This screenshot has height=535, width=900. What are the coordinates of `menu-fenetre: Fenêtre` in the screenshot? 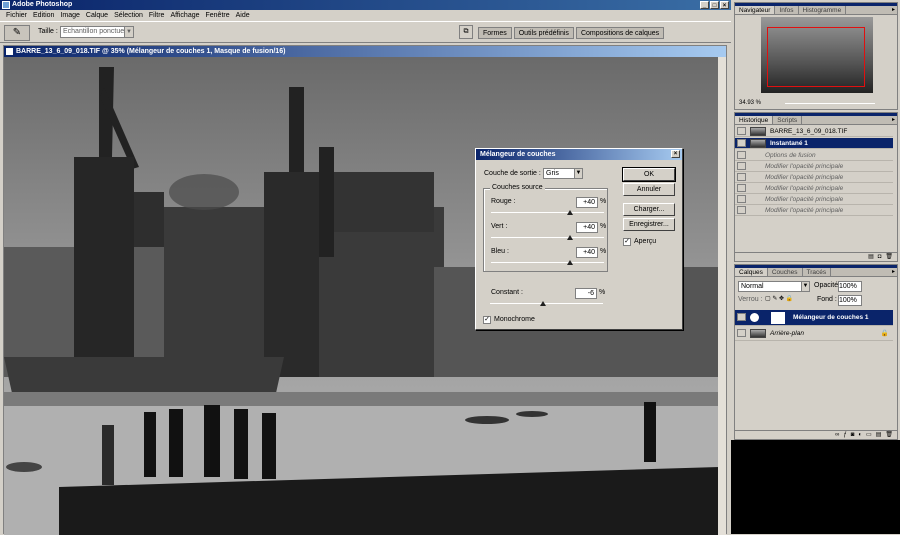 It's located at (218, 15).